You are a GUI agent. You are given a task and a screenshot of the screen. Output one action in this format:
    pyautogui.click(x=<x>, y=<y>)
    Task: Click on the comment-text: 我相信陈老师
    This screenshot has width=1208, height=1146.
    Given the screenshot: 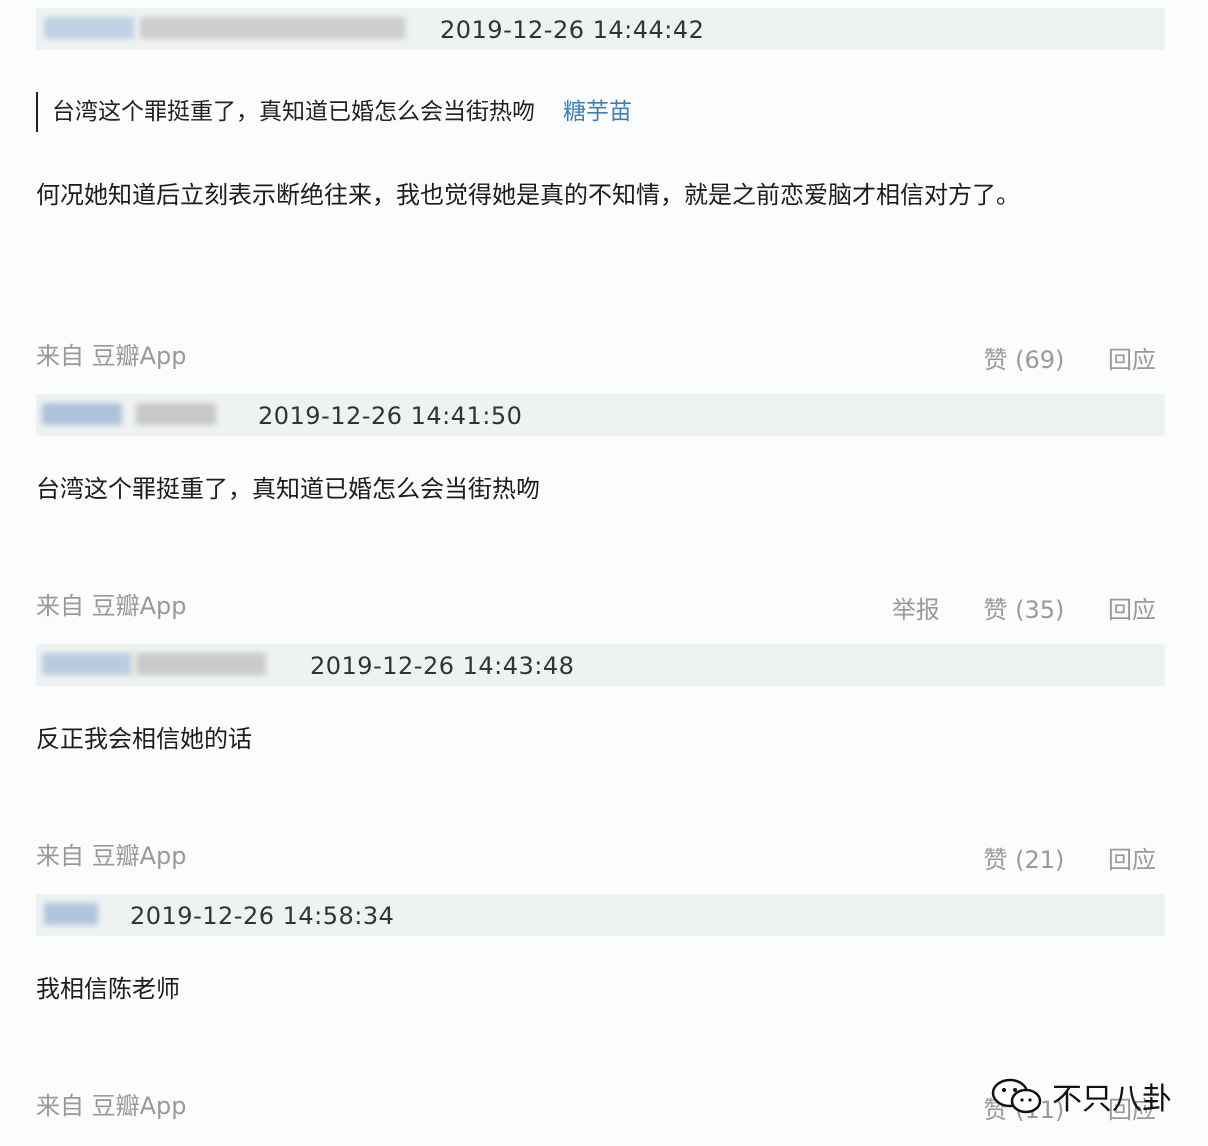 What is the action you would take?
    pyautogui.click(x=108, y=989)
    